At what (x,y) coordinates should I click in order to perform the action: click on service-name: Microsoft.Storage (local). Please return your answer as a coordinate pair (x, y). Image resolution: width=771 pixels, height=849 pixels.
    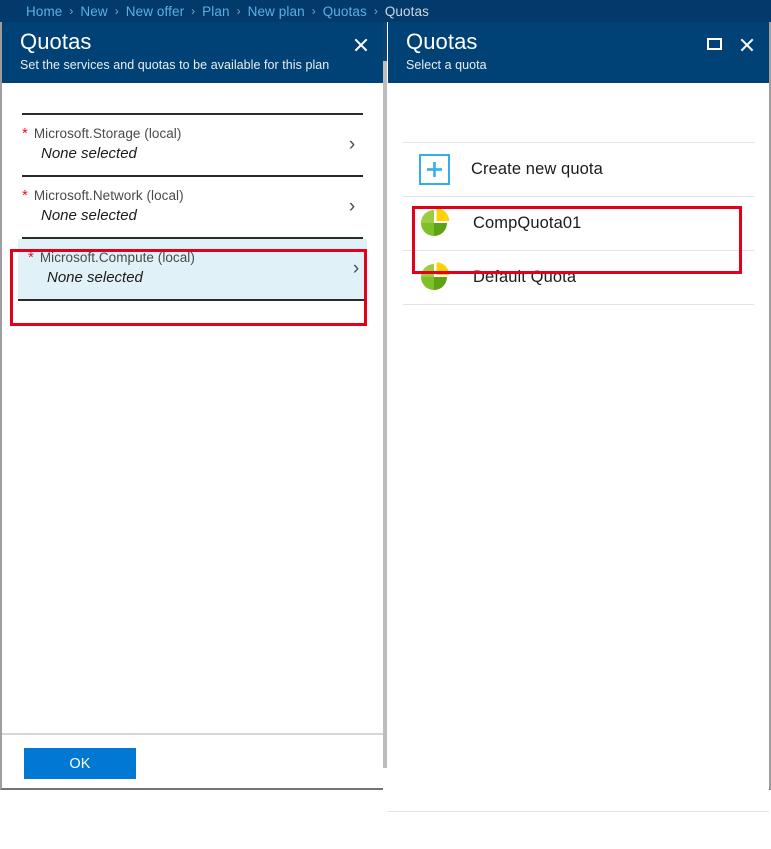
    Looking at the image, I should click on (107, 133).